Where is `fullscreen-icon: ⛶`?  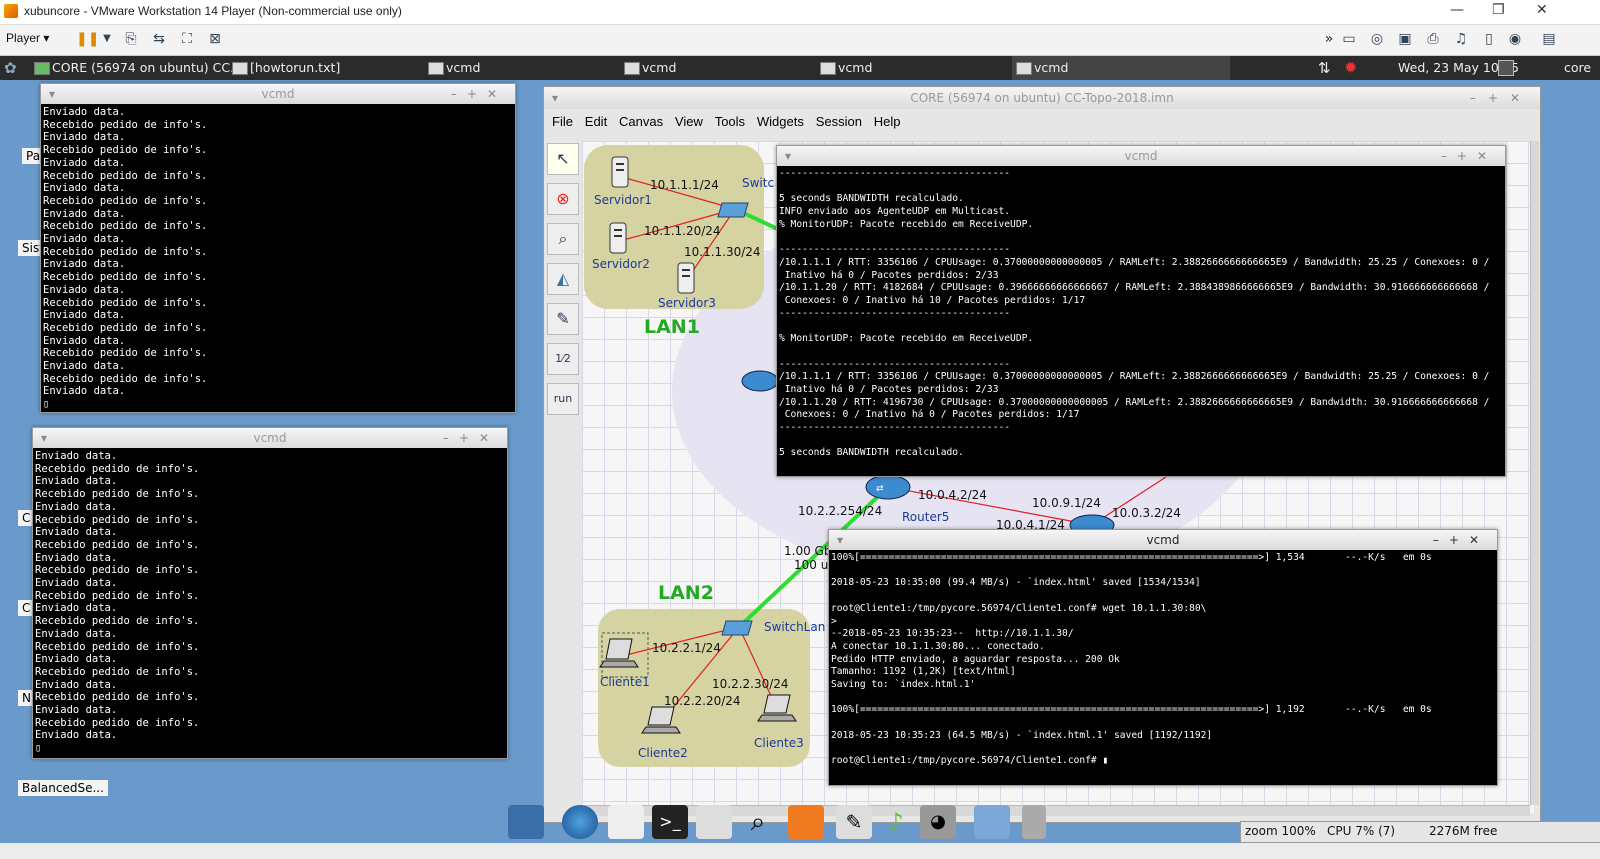
fullscreen-icon: ⛶ is located at coordinates (187, 39).